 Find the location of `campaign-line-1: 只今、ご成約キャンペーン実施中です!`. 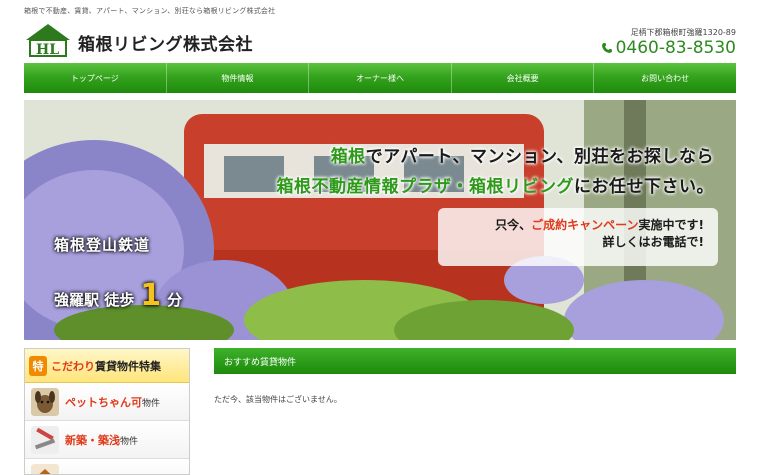

campaign-line-1: 只今、ご成約キャンペーン実施中です! is located at coordinates (599, 225).